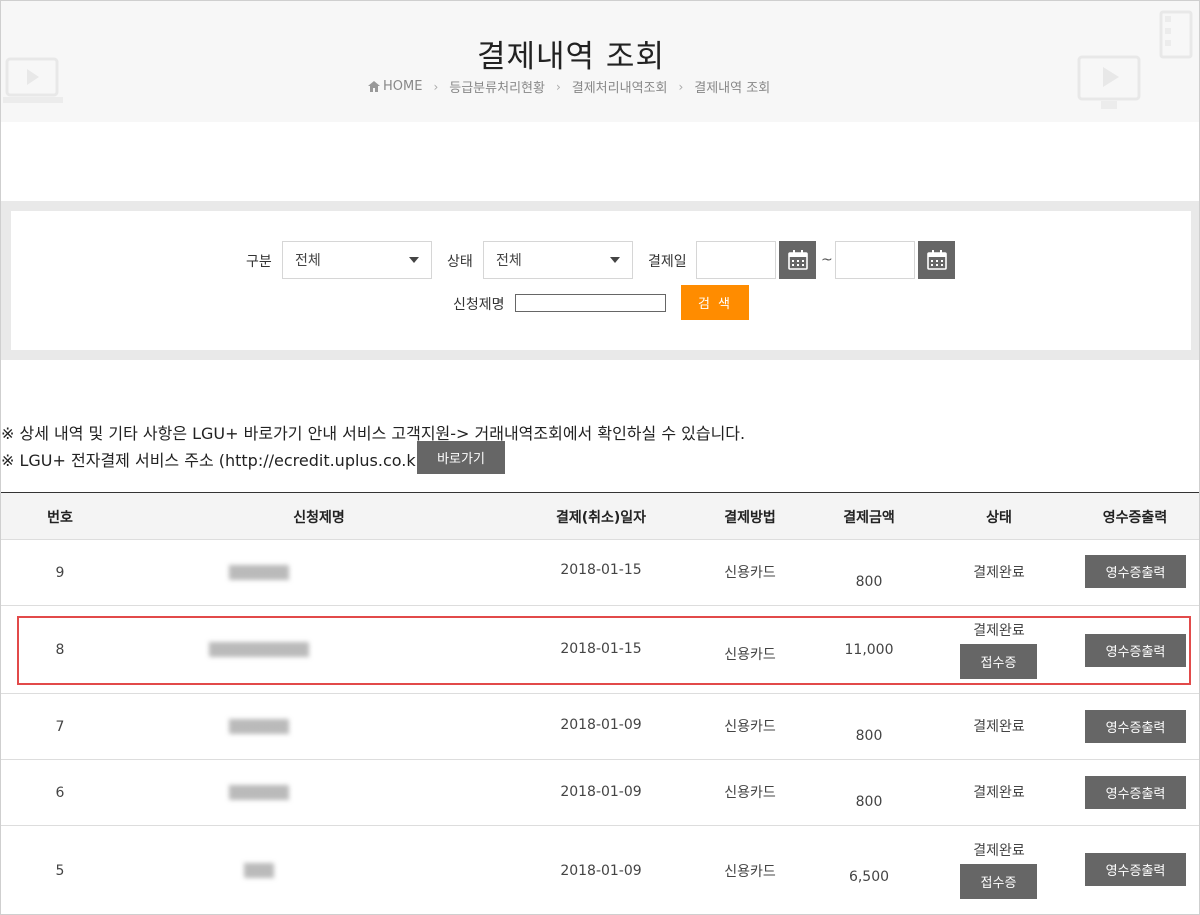 This screenshot has width=1200, height=915. Describe the element at coordinates (60, 793) in the screenshot. I see `row-number: 6` at that location.